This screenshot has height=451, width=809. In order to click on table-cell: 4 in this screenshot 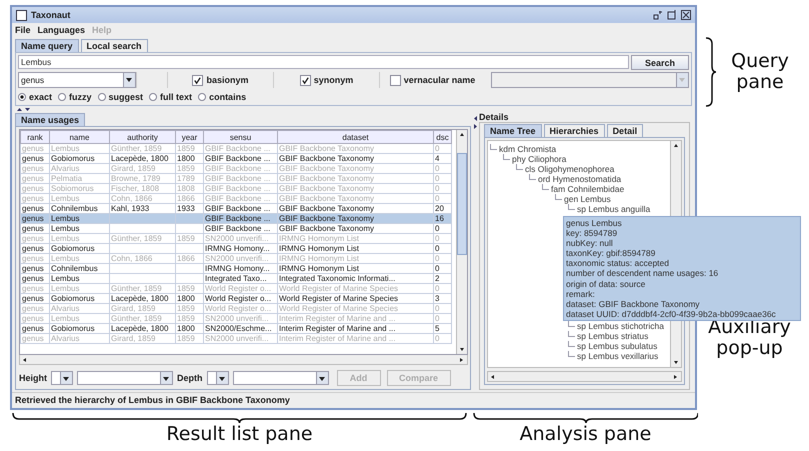, I will do `click(437, 158)`.